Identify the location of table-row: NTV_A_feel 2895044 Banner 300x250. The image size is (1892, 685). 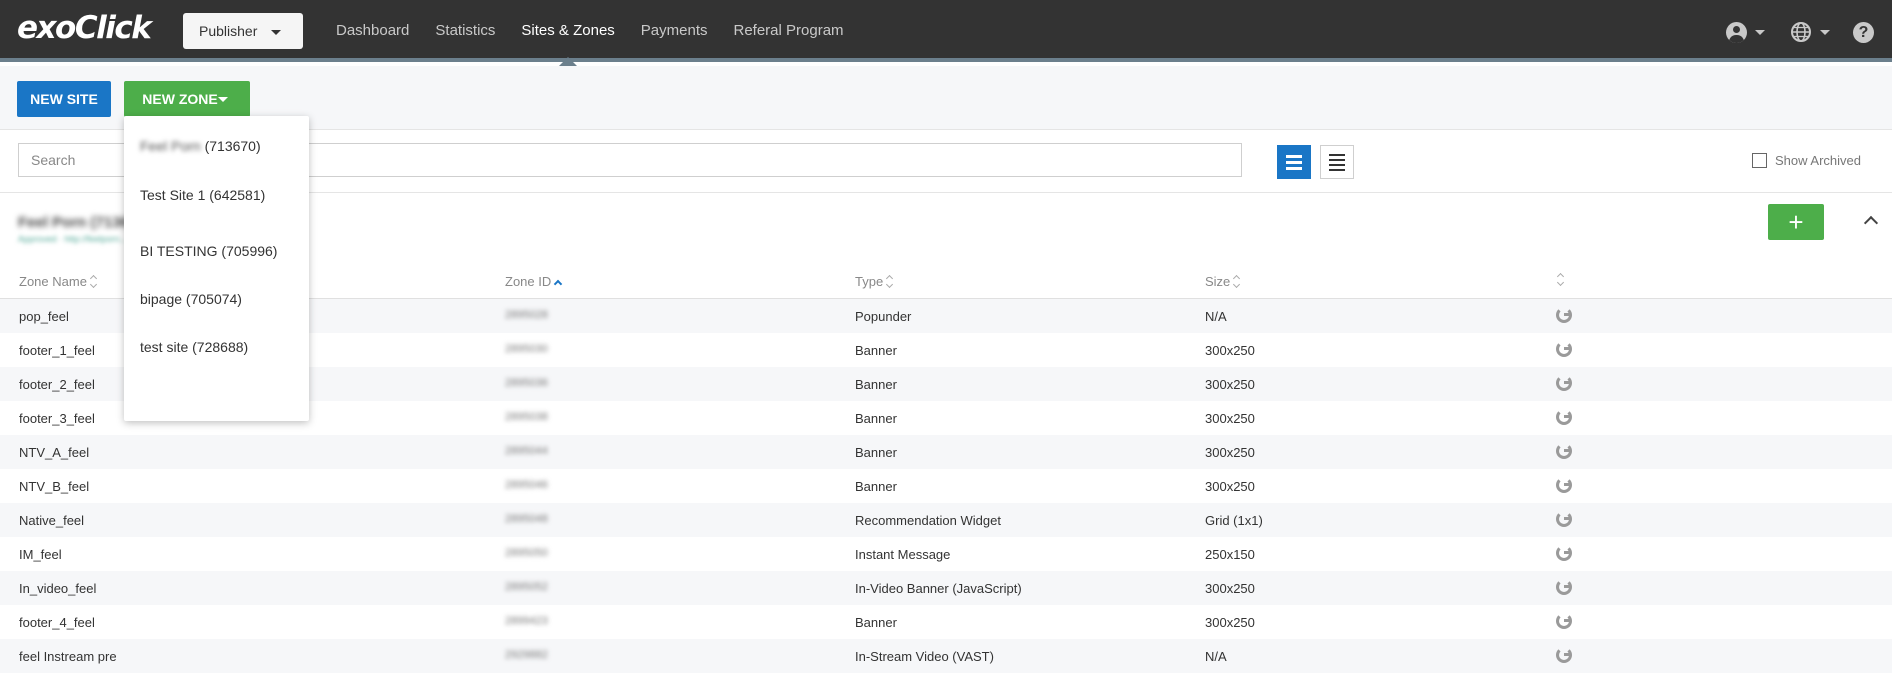
(946, 452).